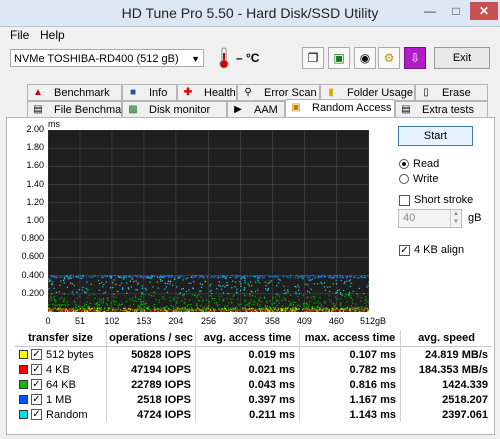 This screenshot has width=500, height=439. What do you see at coordinates (256, 109) in the screenshot?
I see `tab-aam: ▶ AAM` at bounding box center [256, 109].